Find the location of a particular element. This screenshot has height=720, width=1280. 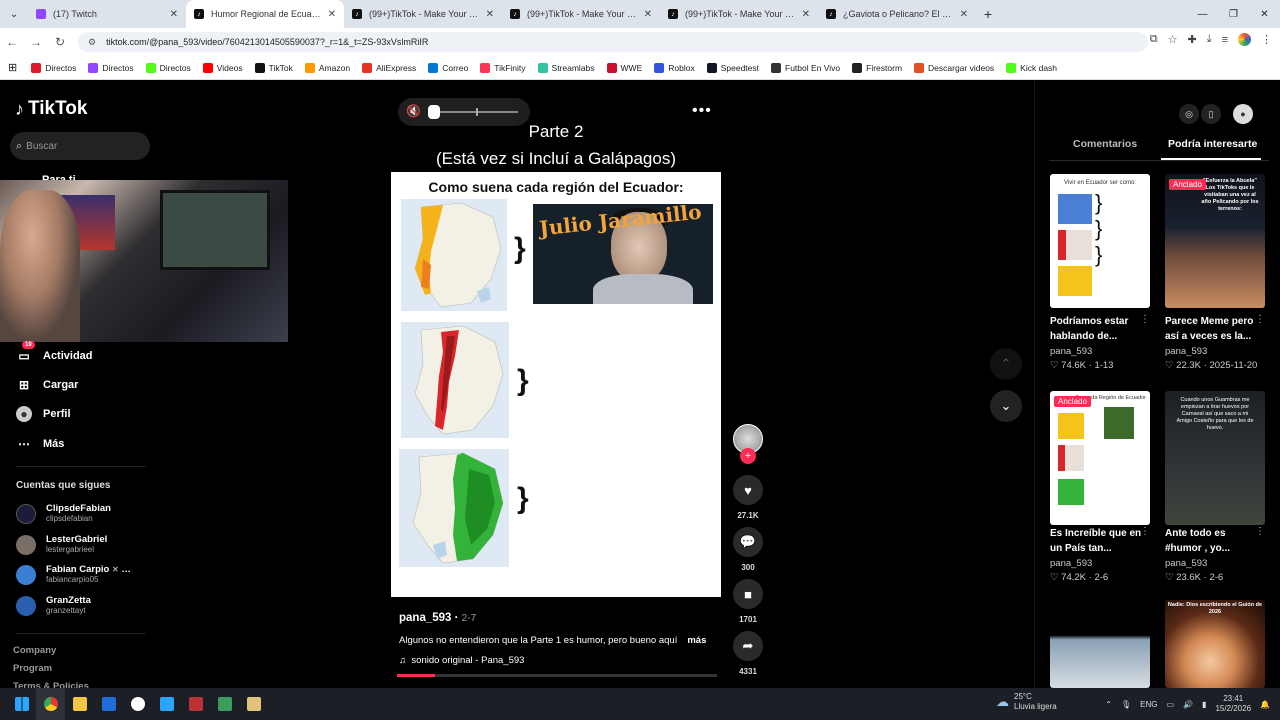

download-icon: ⤓ is located at coordinates (1209, 39).